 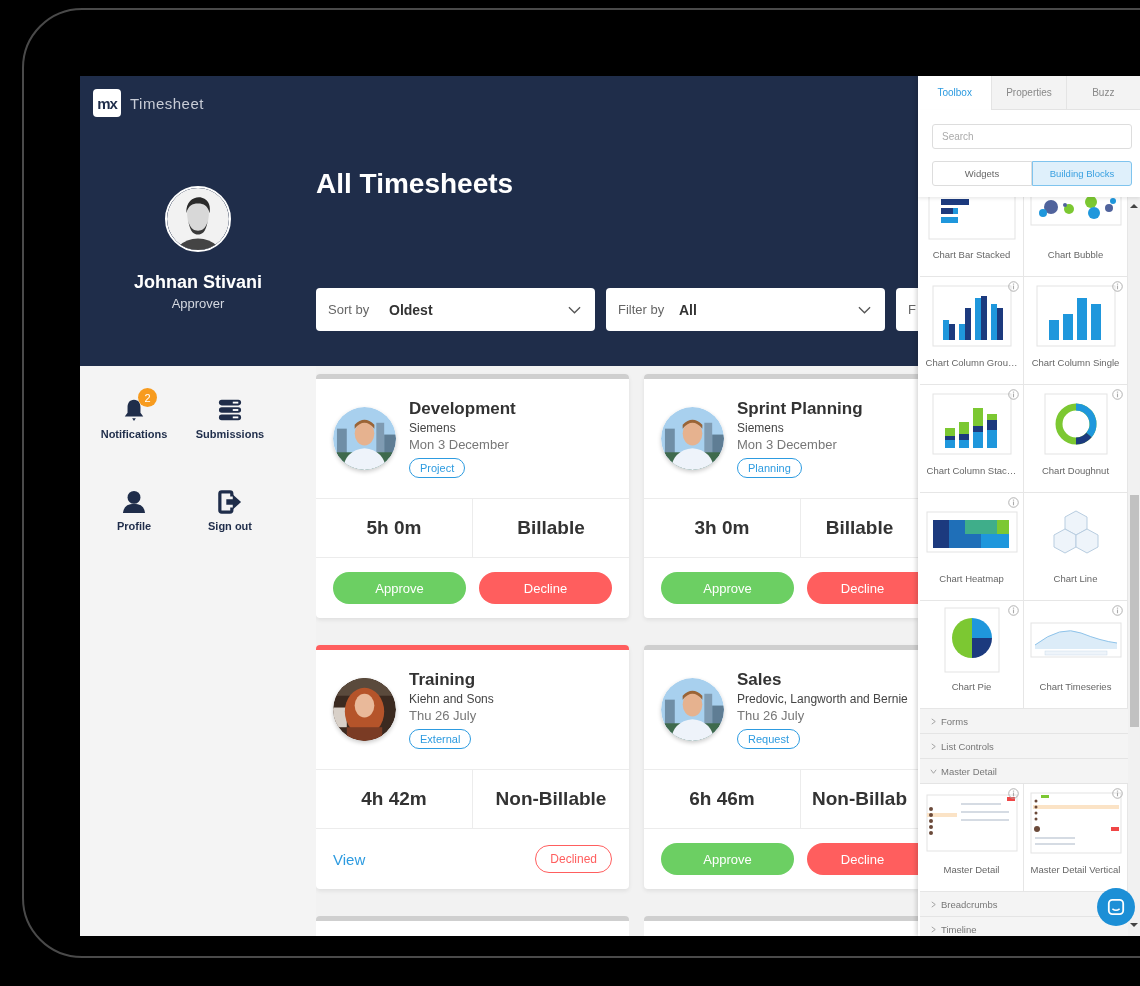 I want to click on nav-item: Profile, so click(x=134, y=506).